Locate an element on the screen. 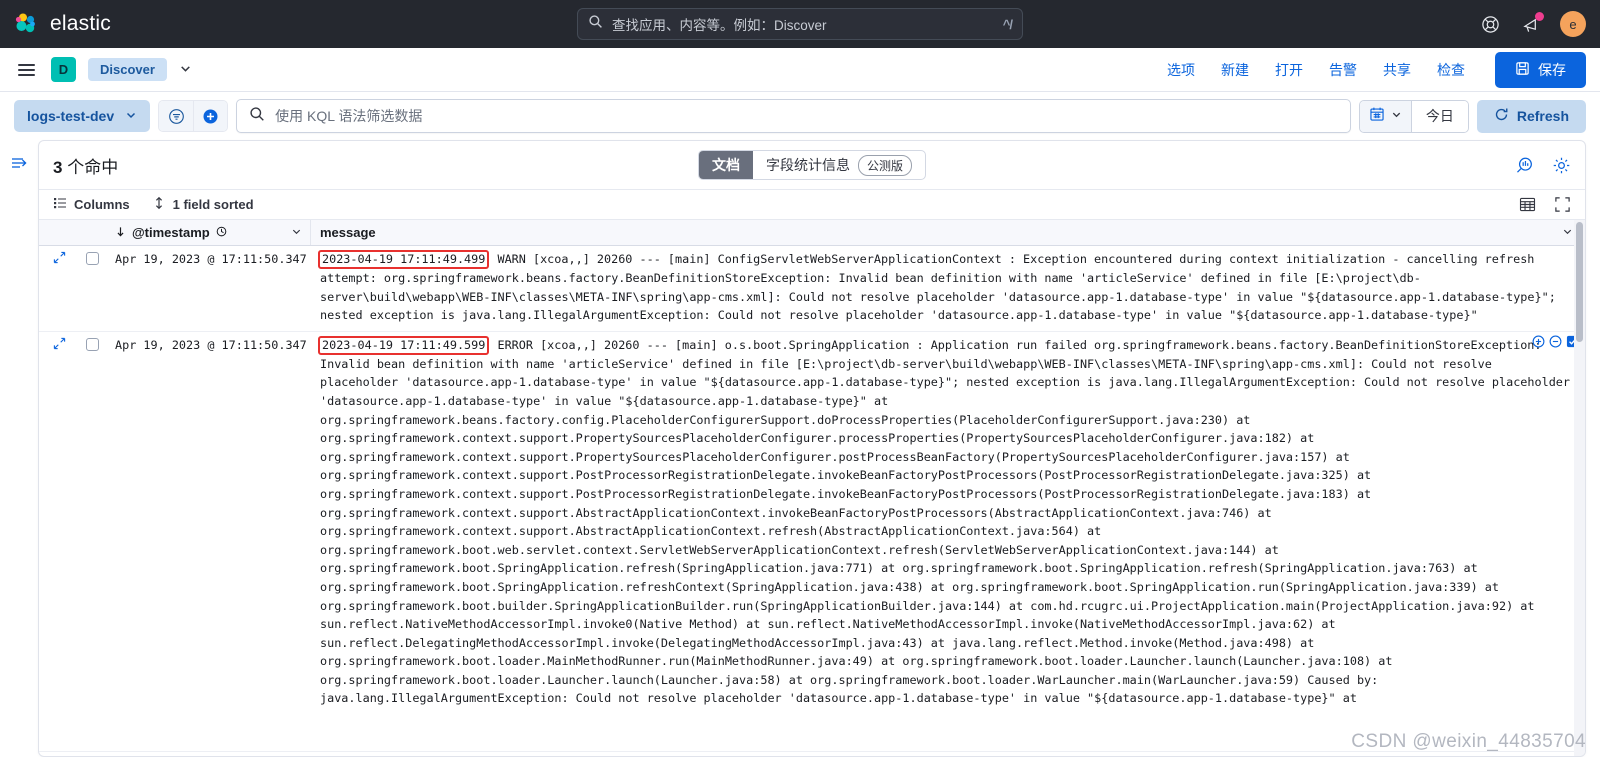  grid-header-row: @timestamp message is located at coordinates (812, 233).